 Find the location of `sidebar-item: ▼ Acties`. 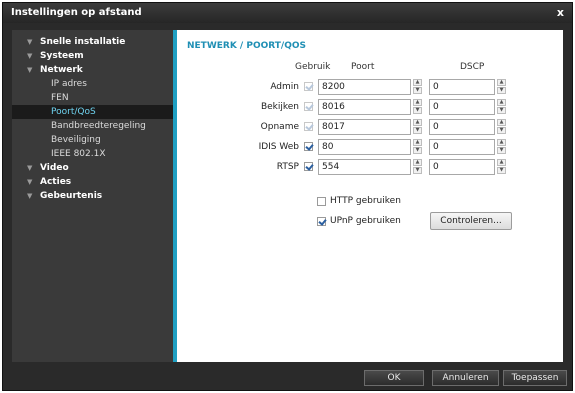

sidebar-item: ▼ Acties is located at coordinates (92, 182).